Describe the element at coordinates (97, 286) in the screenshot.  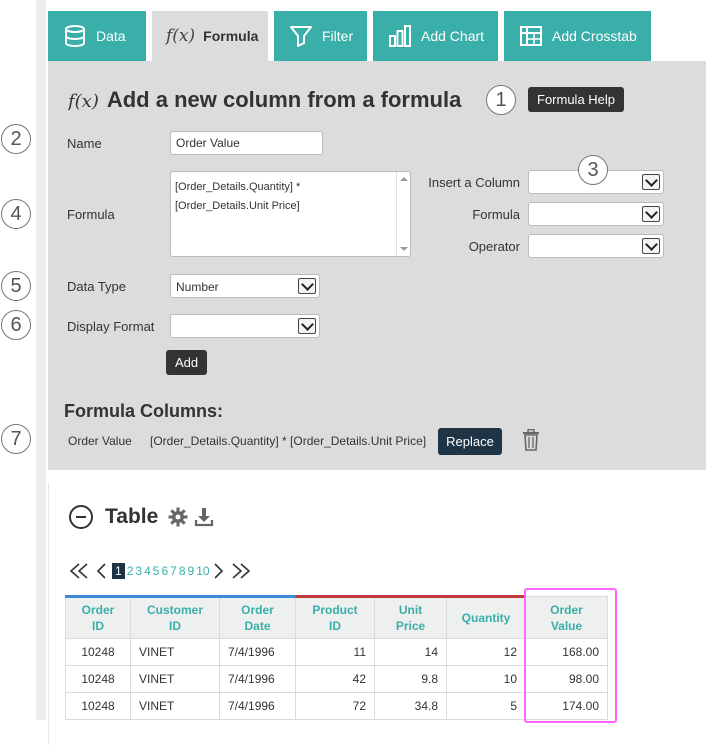
I see `data-type-label: Data Type` at that location.